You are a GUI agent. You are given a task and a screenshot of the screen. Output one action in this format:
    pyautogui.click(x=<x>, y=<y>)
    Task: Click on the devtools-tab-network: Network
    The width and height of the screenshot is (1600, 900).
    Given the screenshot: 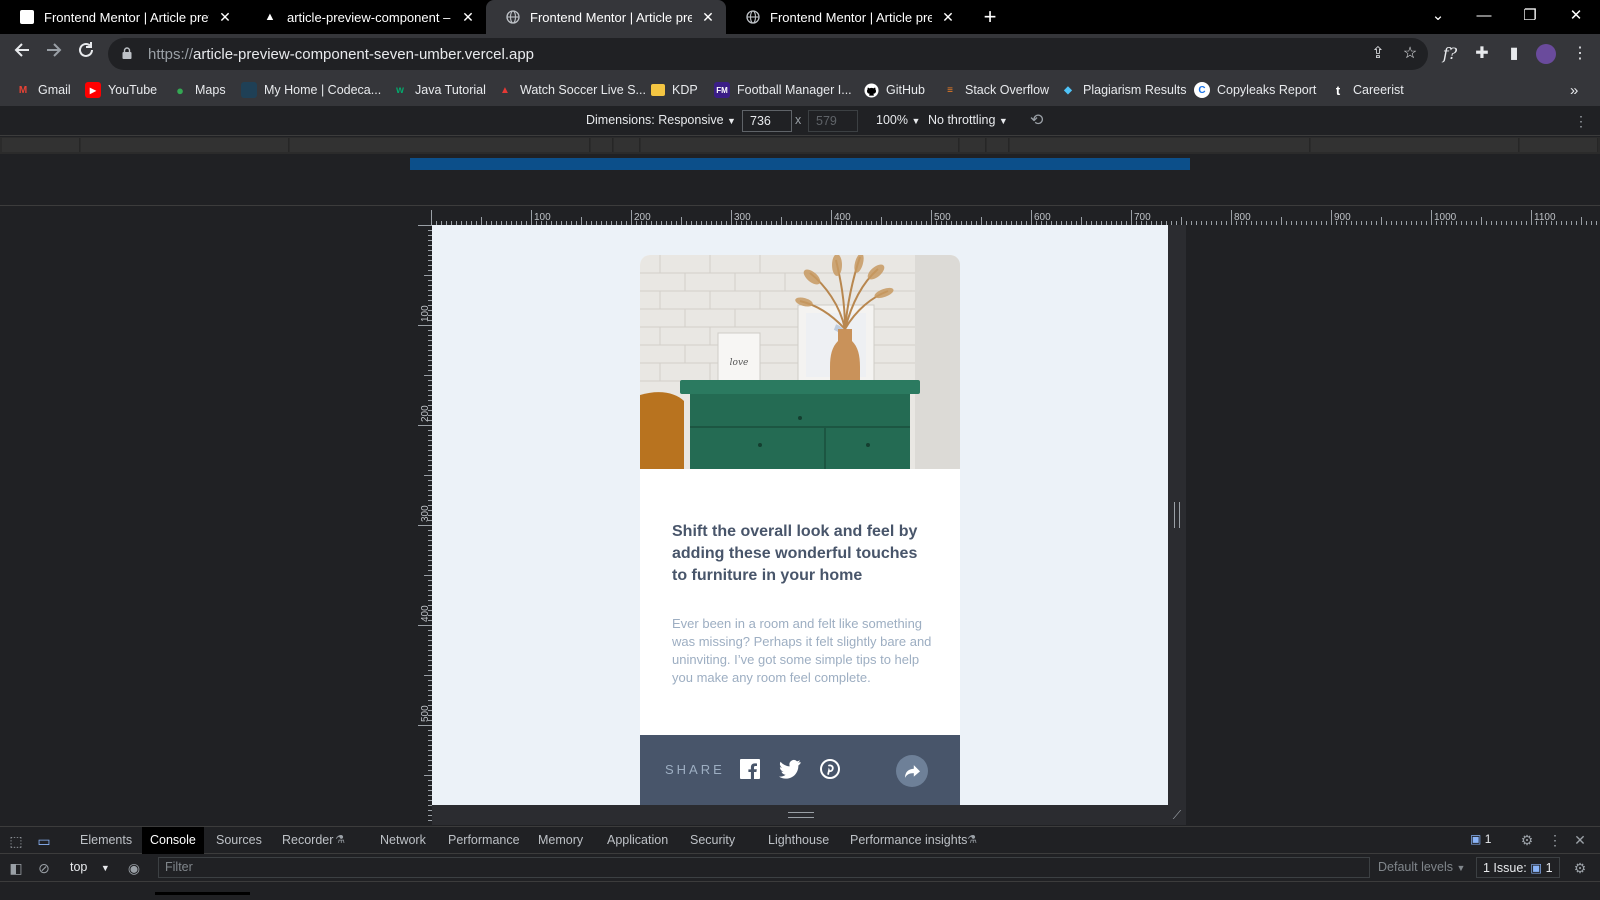 What is the action you would take?
    pyautogui.click(x=403, y=840)
    